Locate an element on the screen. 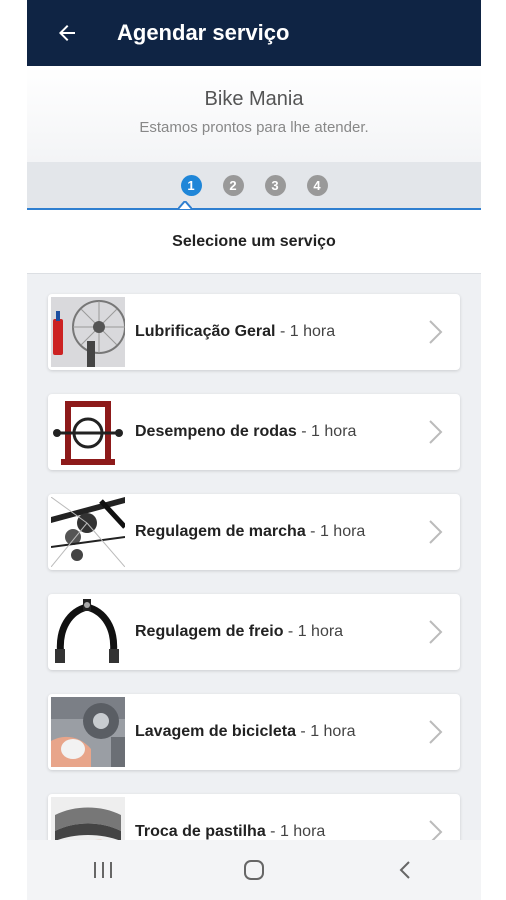 The width and height of the screenshot is (506, 900). system-nav-bar is located at coordinates (254, 870).